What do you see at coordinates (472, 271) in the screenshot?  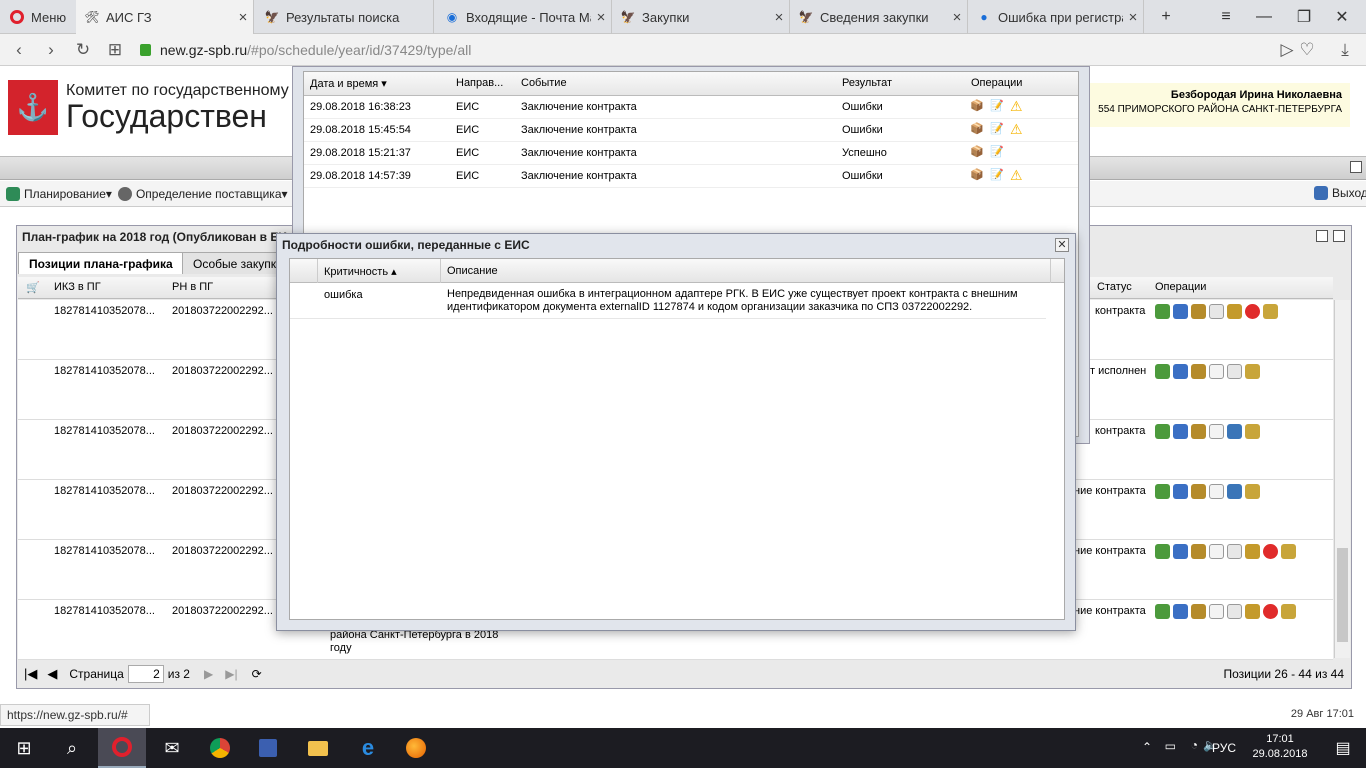 I see `col-description: Описание` at bounding box center [472, 271].